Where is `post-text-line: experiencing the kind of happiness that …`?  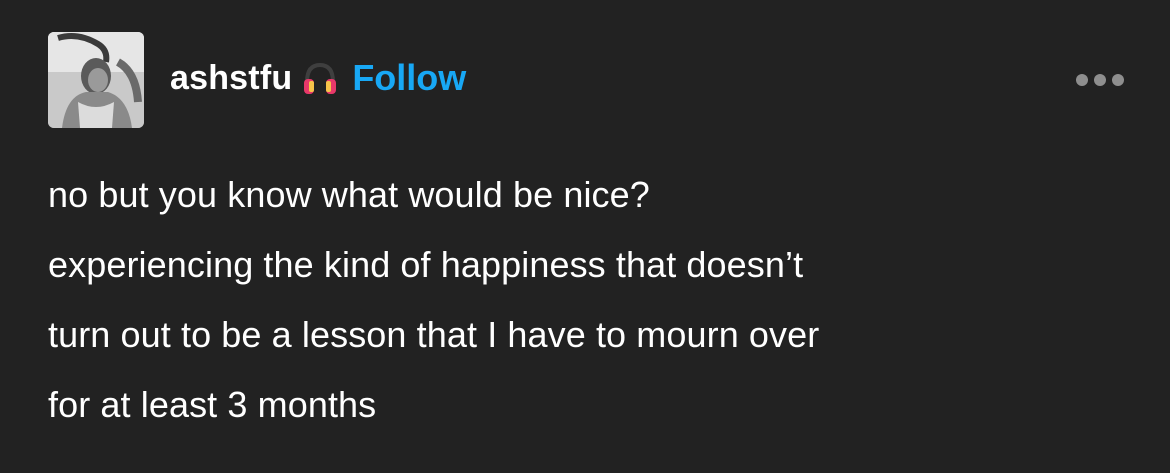 post-text-line: experiencing the kind of happiness that … is located at coordinates (426, 264).